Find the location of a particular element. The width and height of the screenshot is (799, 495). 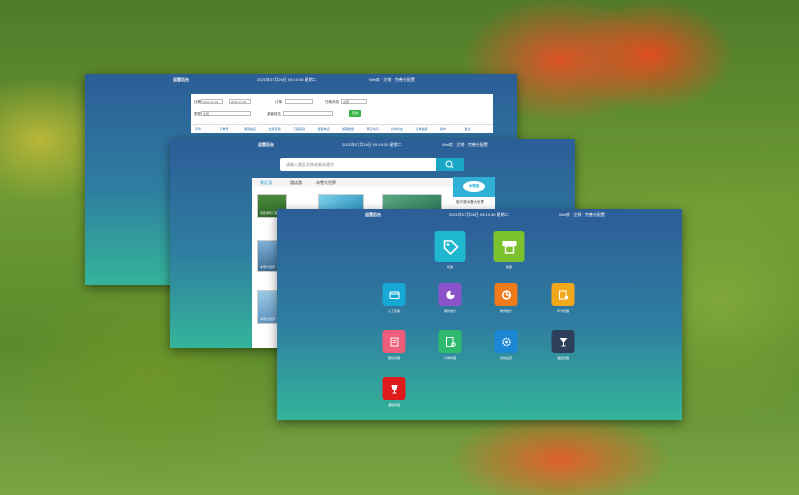

status-label: 付款状态 is located at coordinates (332, 102).